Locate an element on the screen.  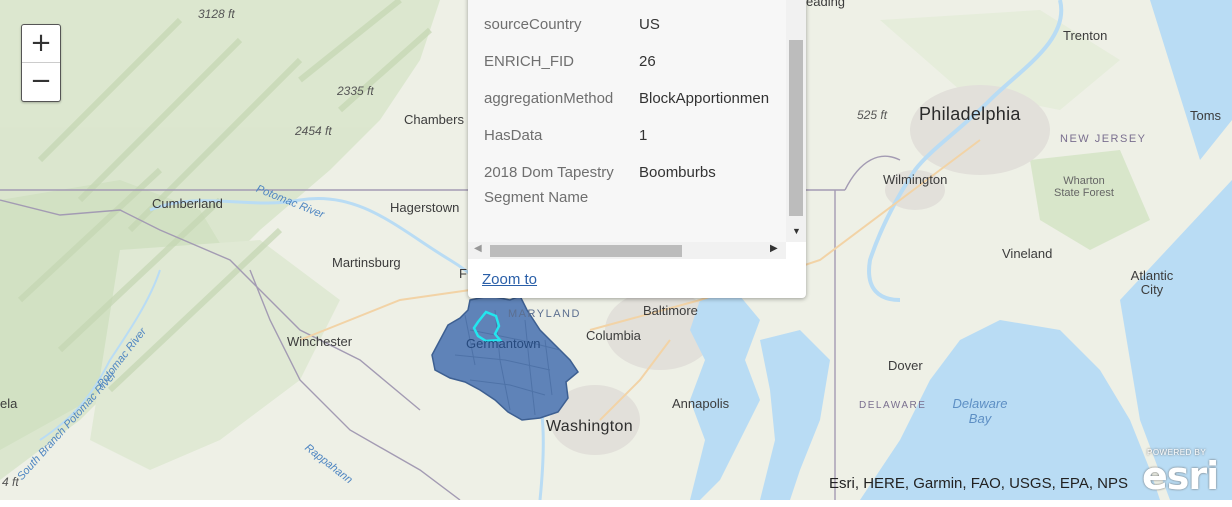
state-label-maryland: MARYLAND is located at coordinates (544, 314).